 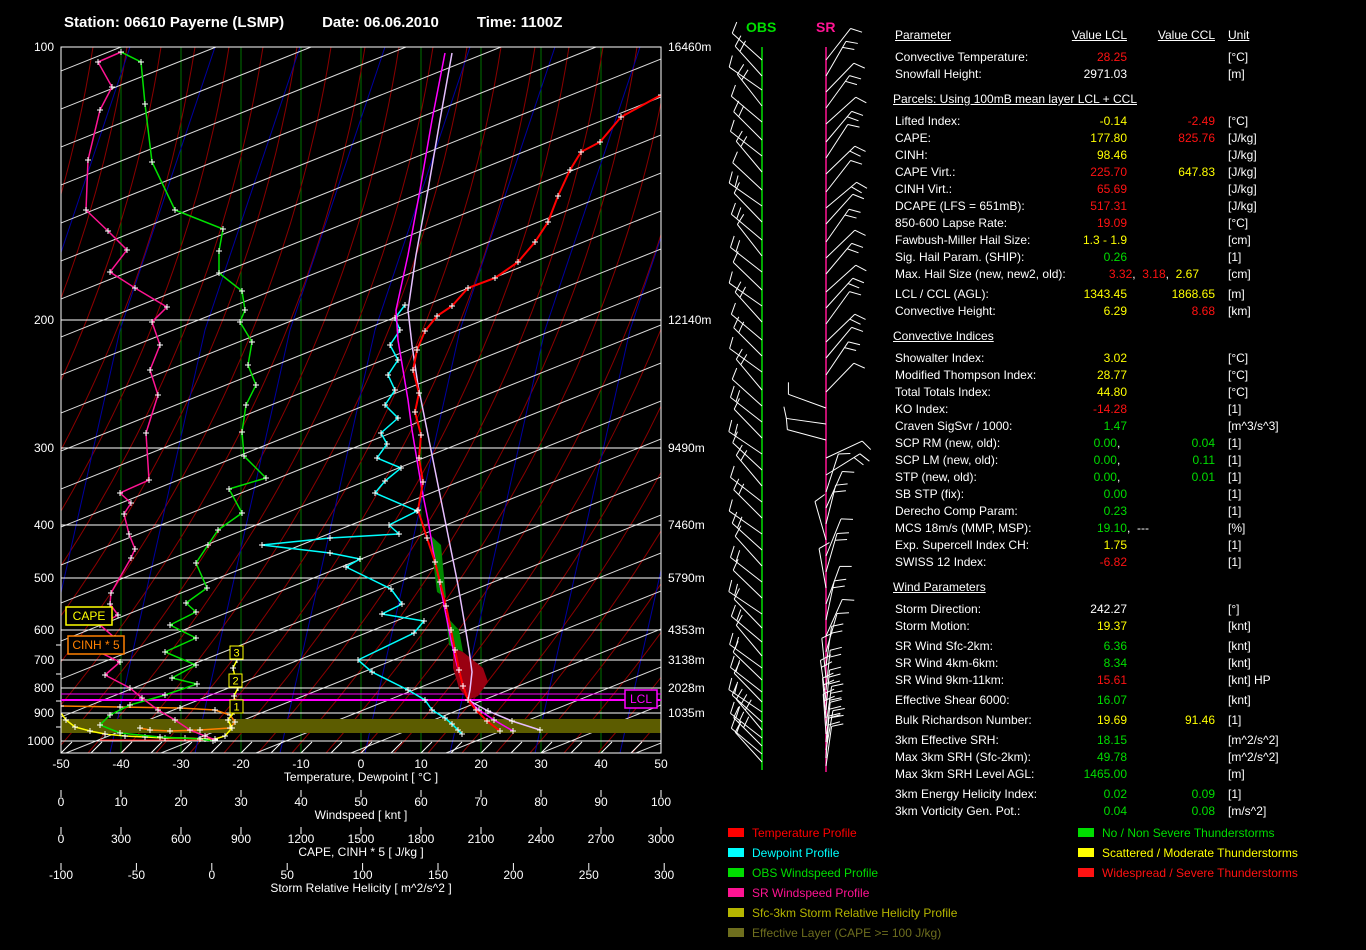 What do you see at coordinates (1081, 811) in the screenshot?
I see `table-row: 3km Vorticity Gen. Pot.: 0.04 0.08 [m/s^2]` at bounding box center [1081, 811].